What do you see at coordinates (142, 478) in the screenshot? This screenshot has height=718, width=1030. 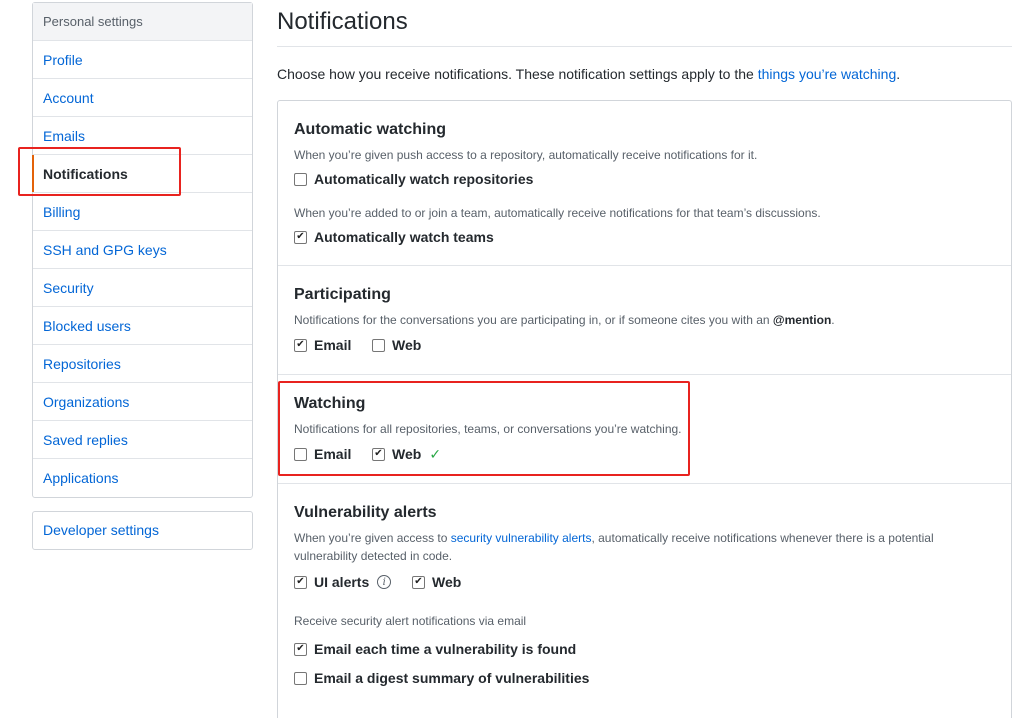 I see `sidebar-item-applications: Applications` at bounding box center [142, 478].